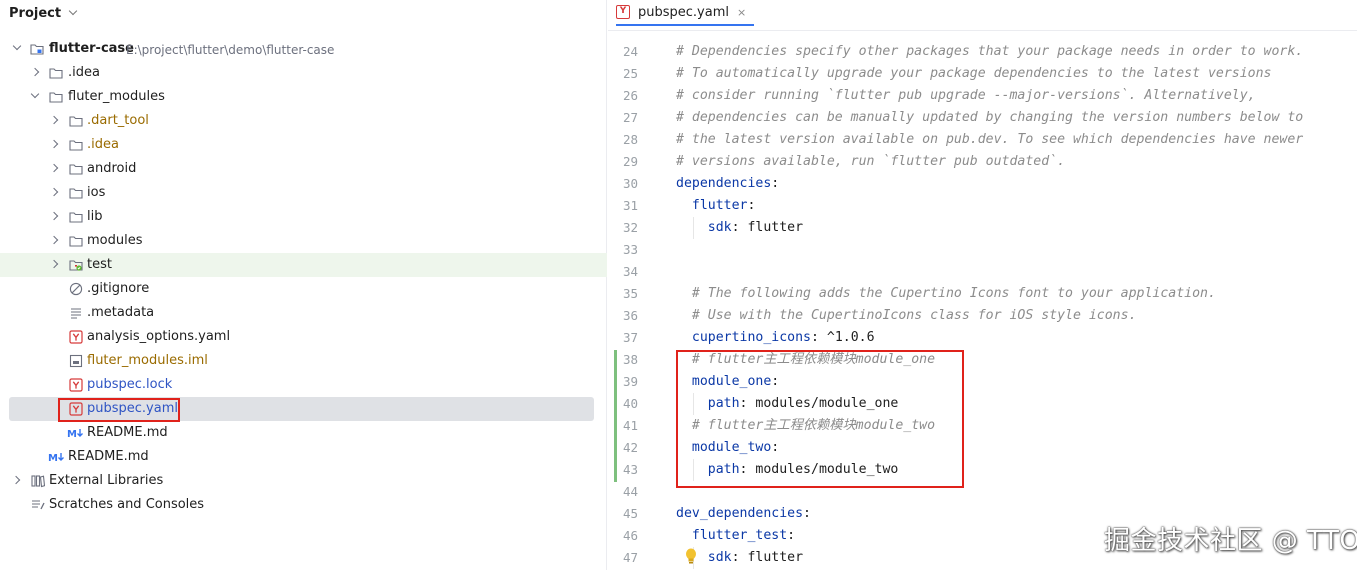 Image resolution: width=1357 pixels, height=570 pixels. Describe the element at coordinates (303, 169) in the screenshot. I see `tree-item-android: android` at that location.